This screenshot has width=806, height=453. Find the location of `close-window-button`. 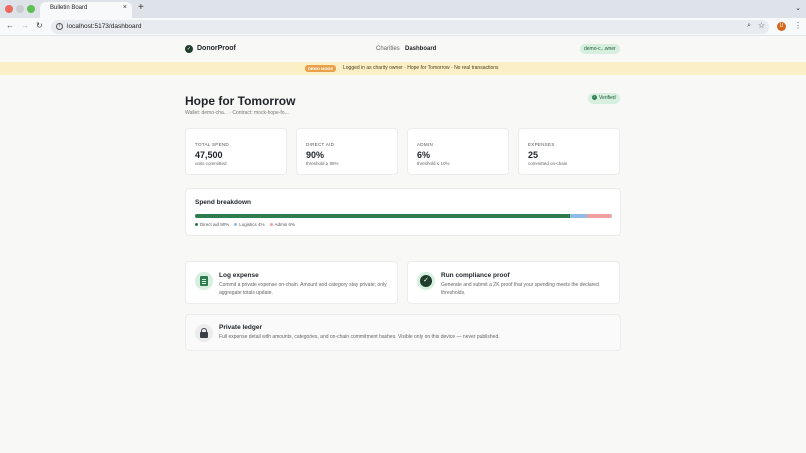

close-window-button is located at coordinates (9, 9).